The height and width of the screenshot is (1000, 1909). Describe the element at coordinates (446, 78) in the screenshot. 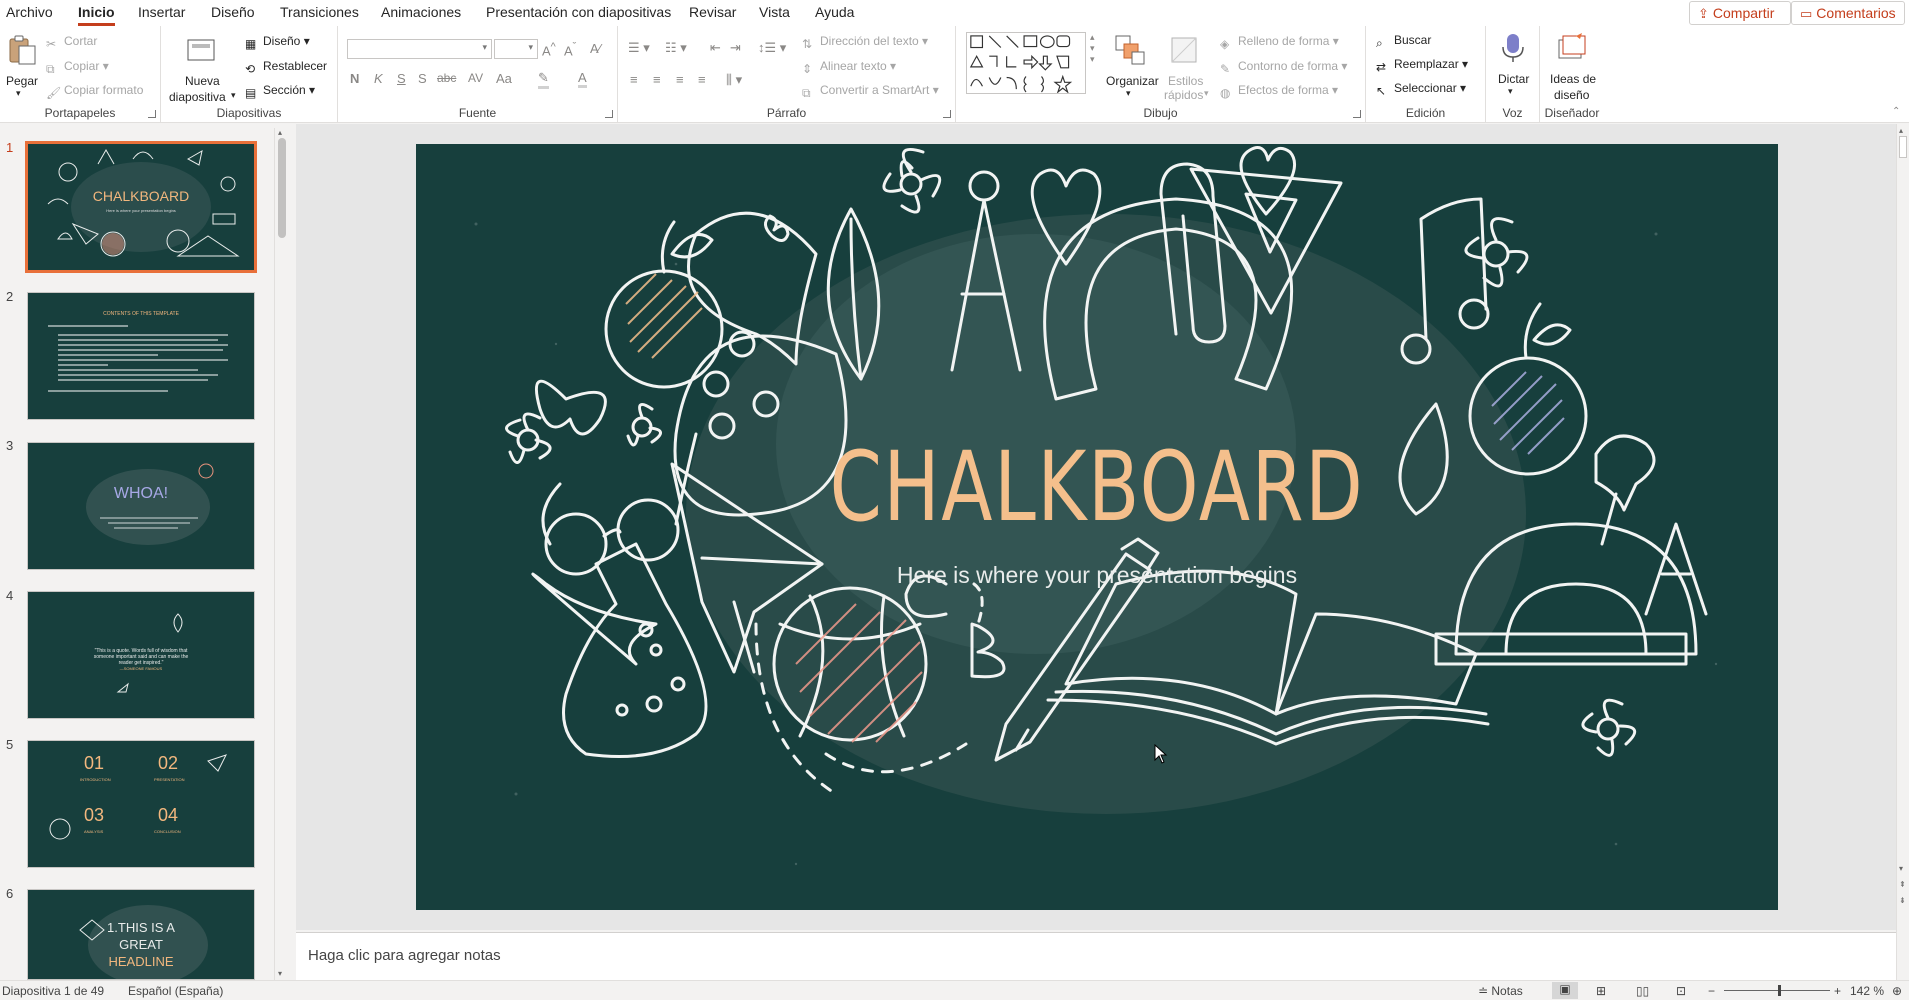

I see `strikethrough-button: abc` at that location.